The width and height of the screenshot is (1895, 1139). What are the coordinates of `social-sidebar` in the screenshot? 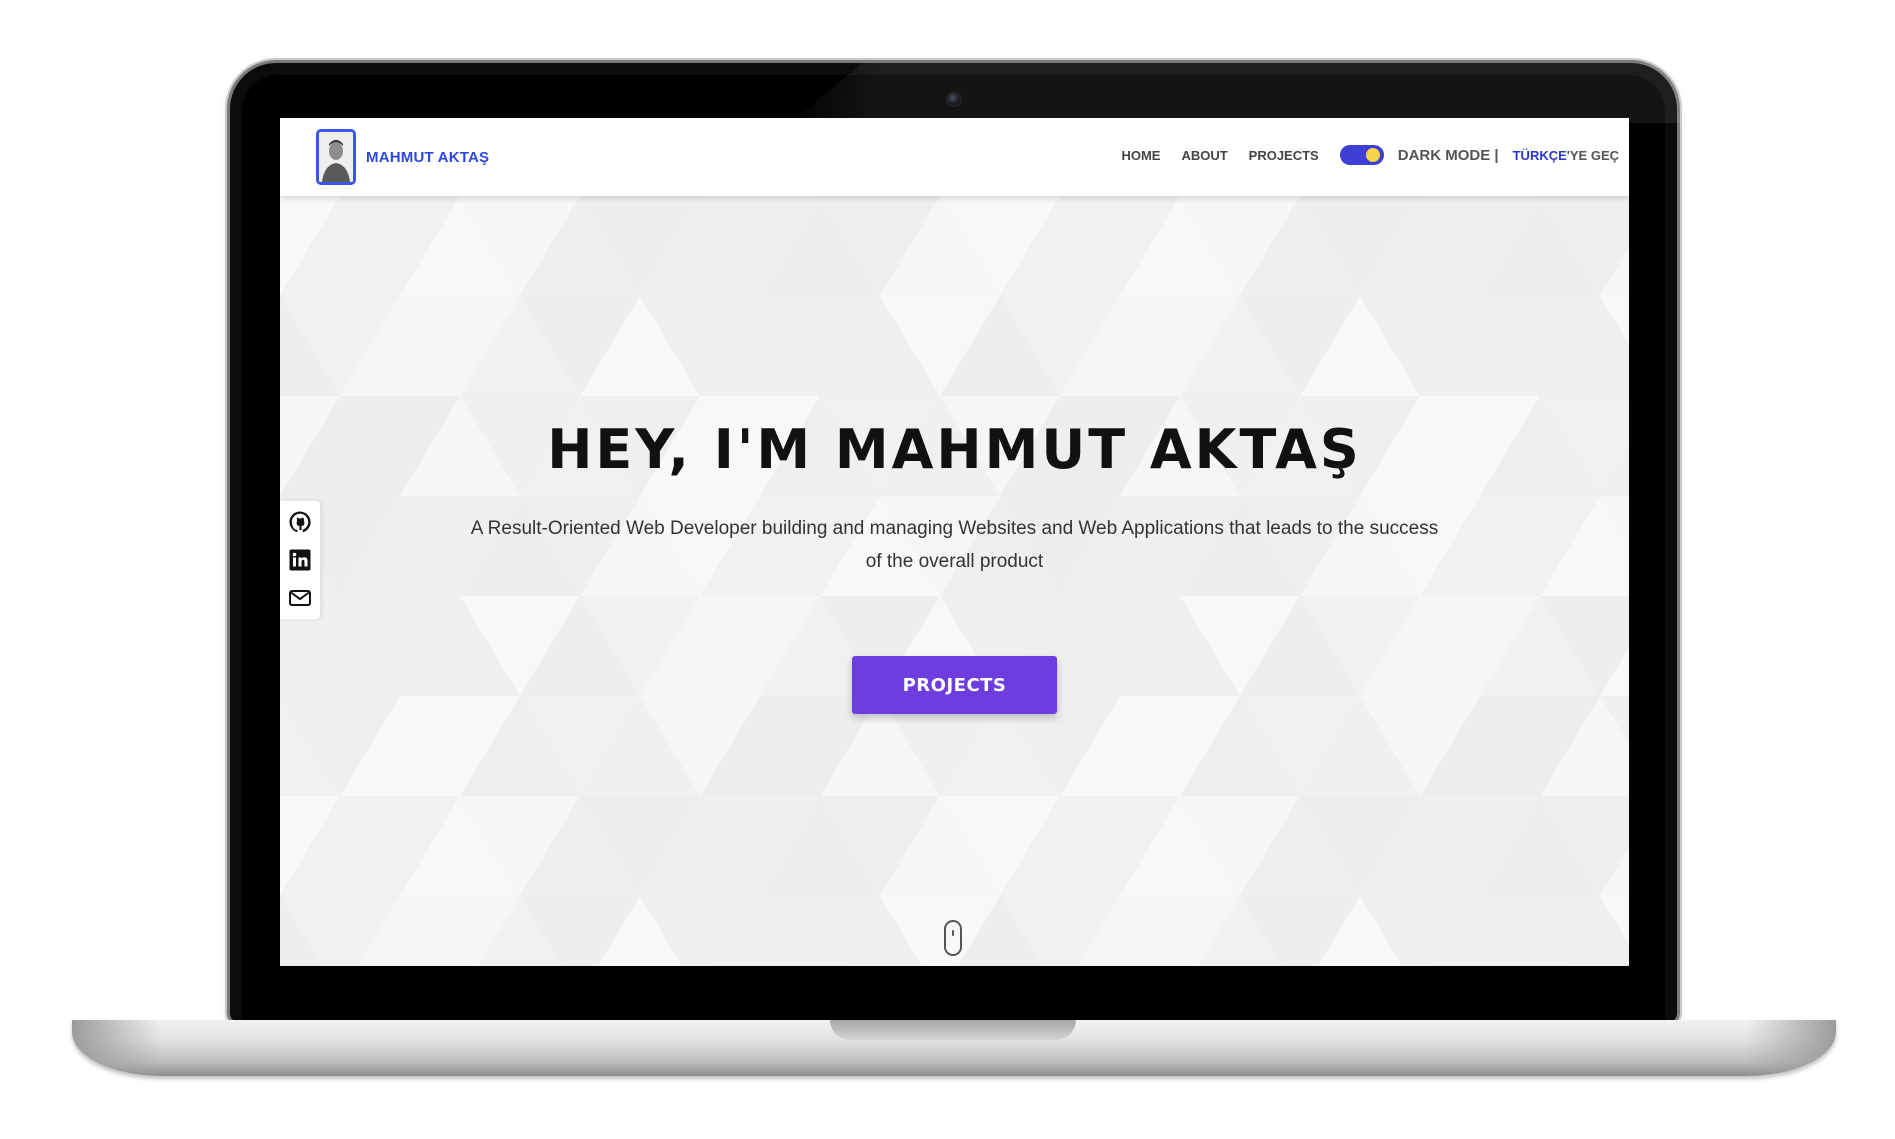 It's located at (300, 560).